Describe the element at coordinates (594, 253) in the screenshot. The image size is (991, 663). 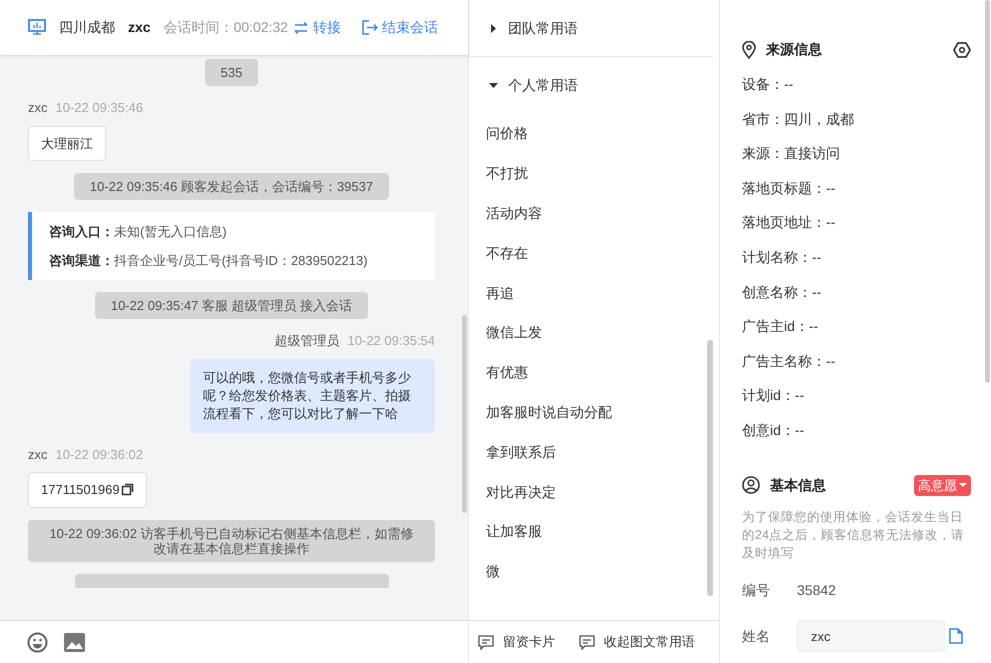
I see `phrase-item: 不存在` at that location.